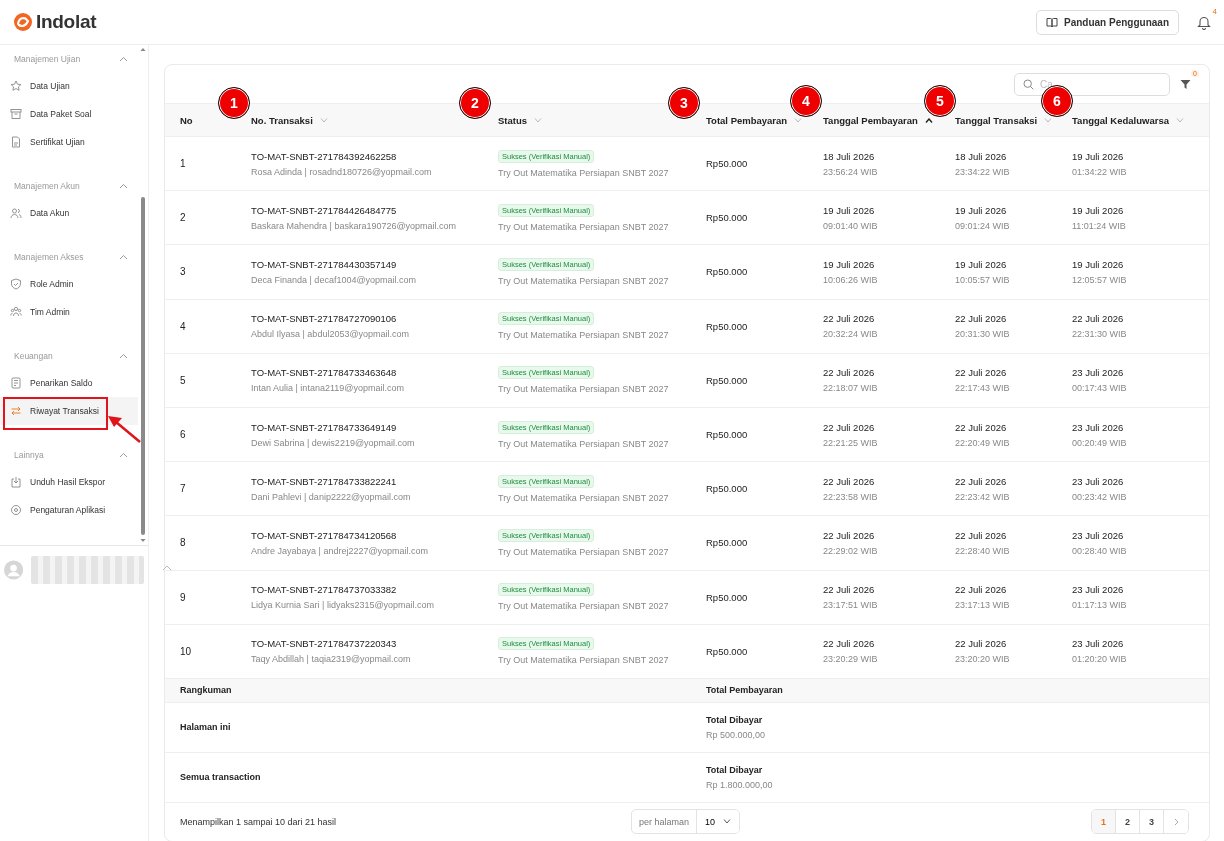 The height and width of the screenshot is (841, 1224). I want to click on time-text: 22:18:07 WIB, so click(850, 388).